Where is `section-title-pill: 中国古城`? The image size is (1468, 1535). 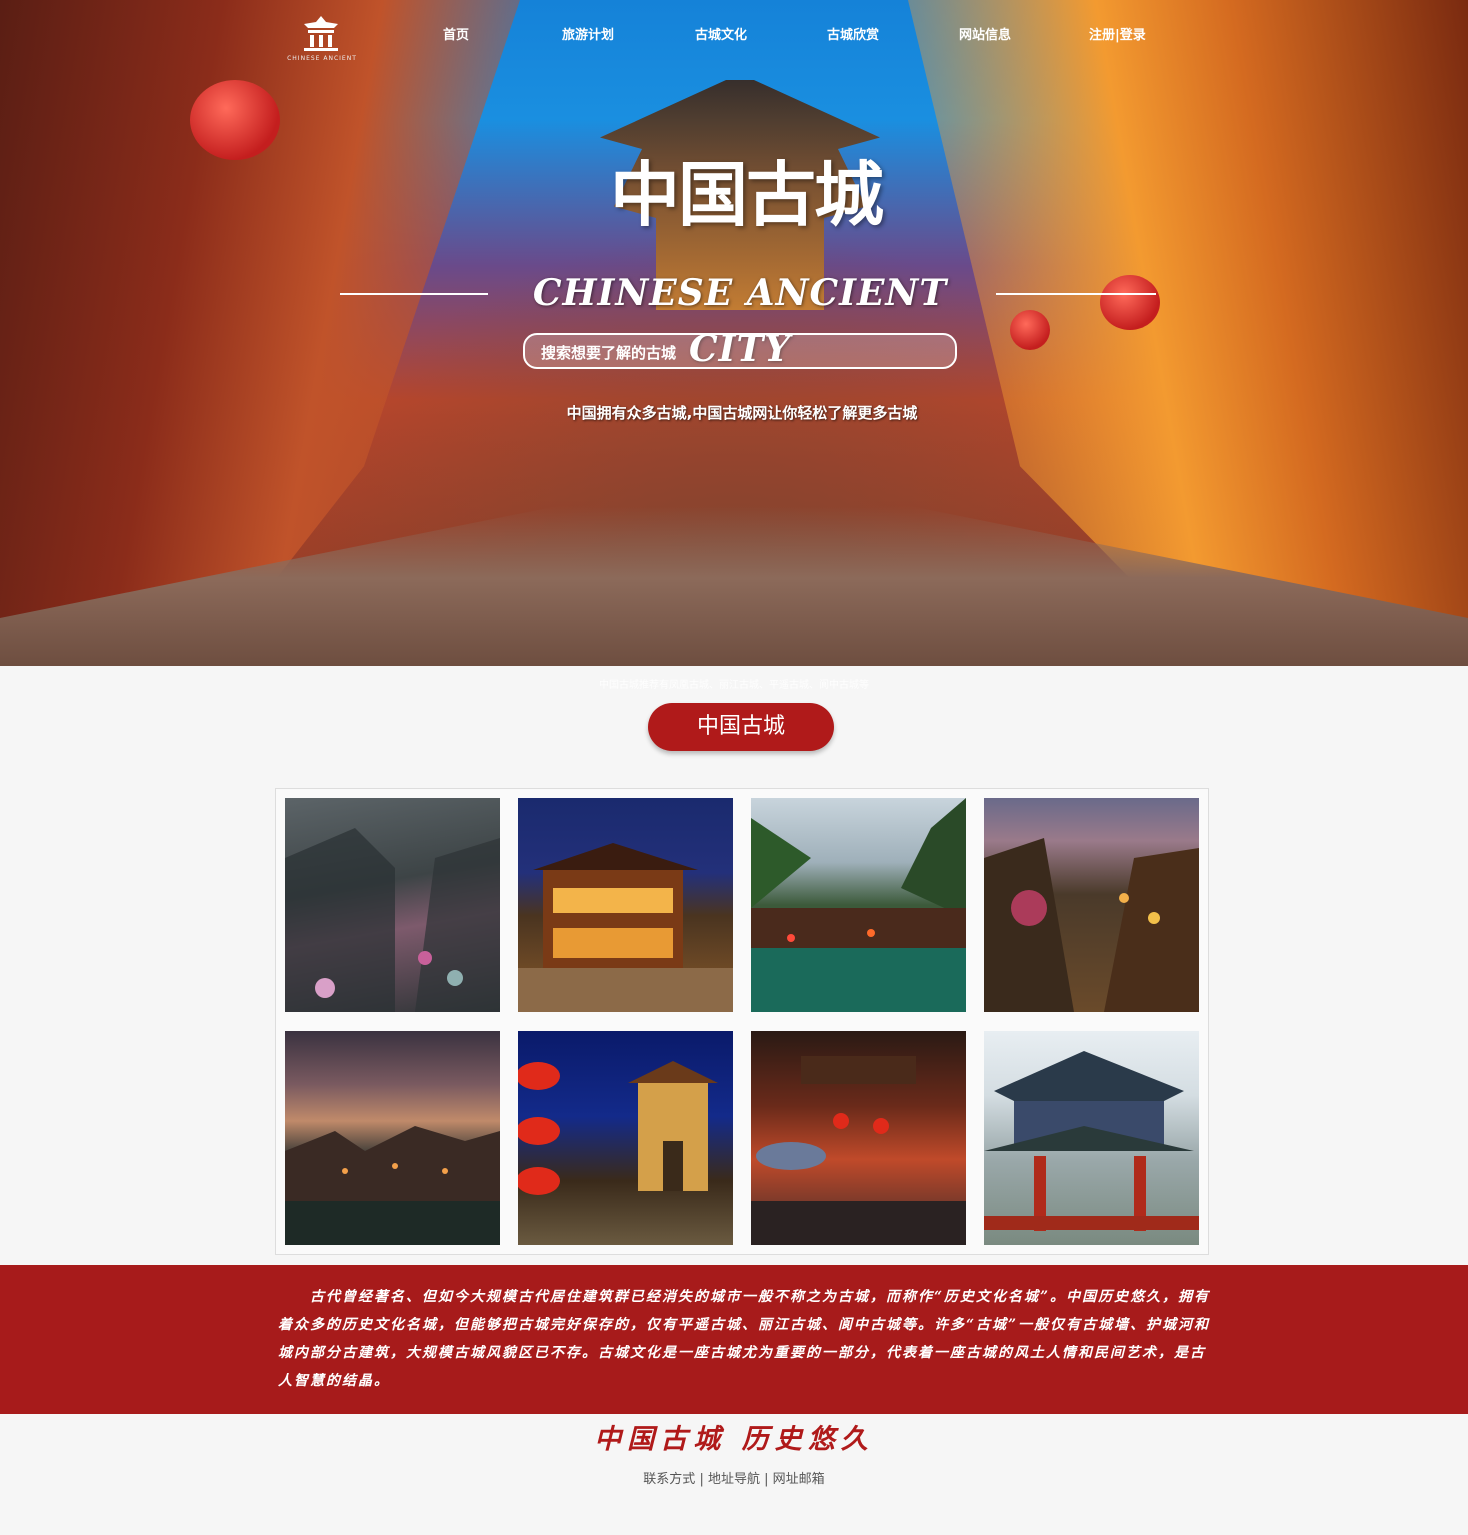
section-title-pill: 中国古城 is located at coordinates (741, 727).